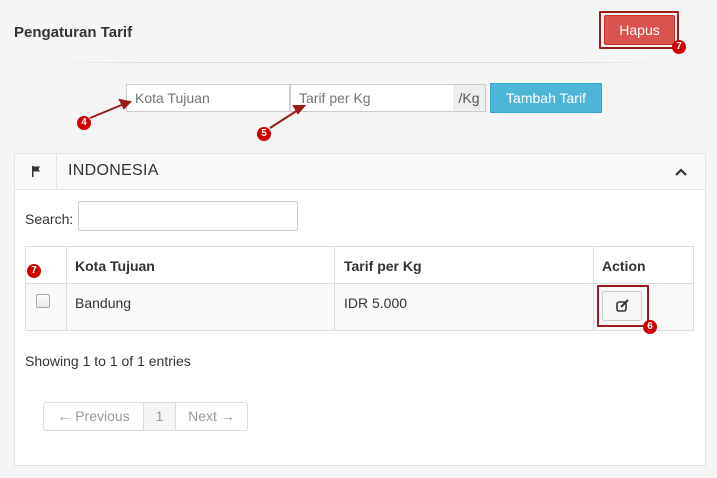 This screenshot has height=478, width=717. What do you see at coordinates (188, 216) in the screenshot?
I see `search-input` at bounding box center [188, 216].